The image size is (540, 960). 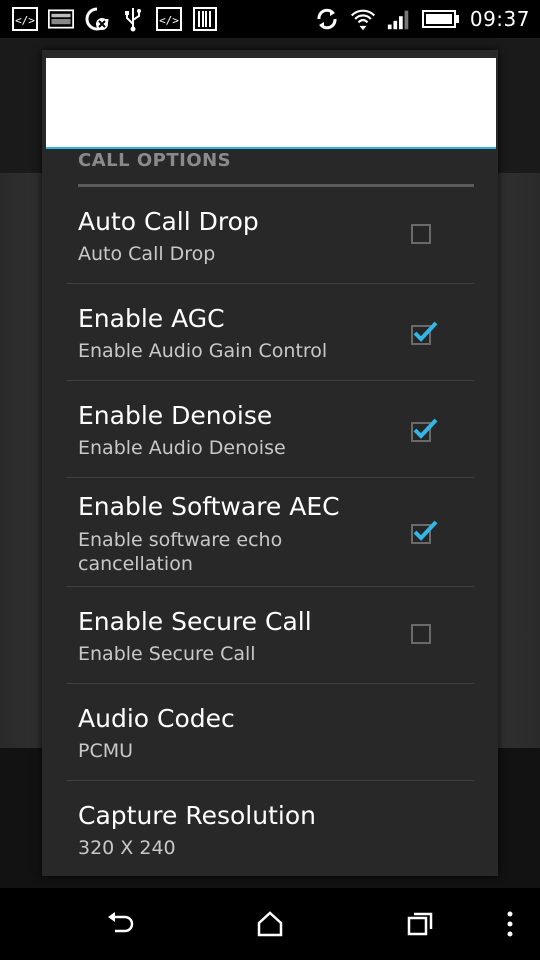 I want to click on pref-summary: Enable Secure Call, so click(x=167, y=654).